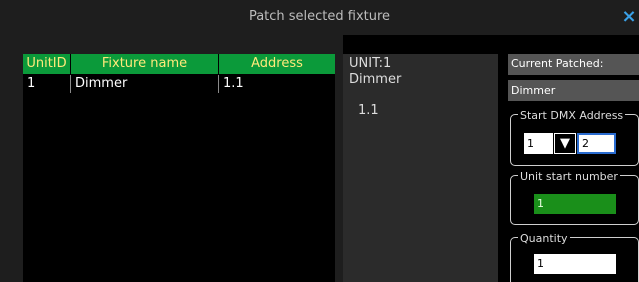 This screenshot has width=639, height=282. Describe the element at coordinates (144, 84) in the screenshot. I see `table-row-fixture-name-cell: Dimmer` at that location.